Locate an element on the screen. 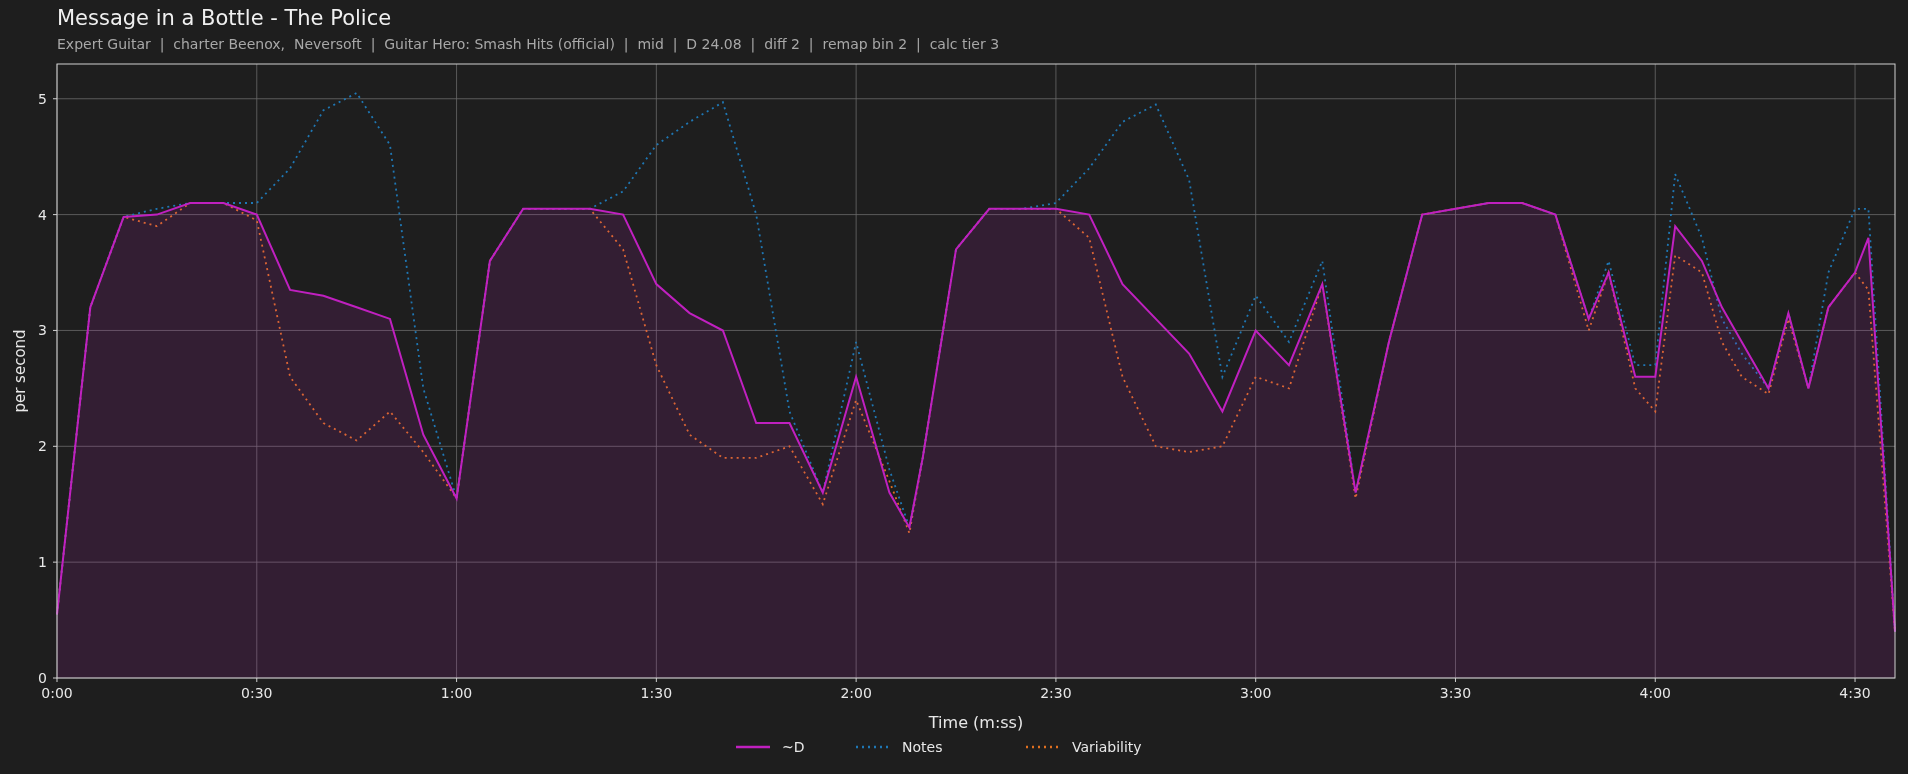 The height and width of the screenshot is (774, 1908). legend-label: ~D is located at coordinates (793, 747).